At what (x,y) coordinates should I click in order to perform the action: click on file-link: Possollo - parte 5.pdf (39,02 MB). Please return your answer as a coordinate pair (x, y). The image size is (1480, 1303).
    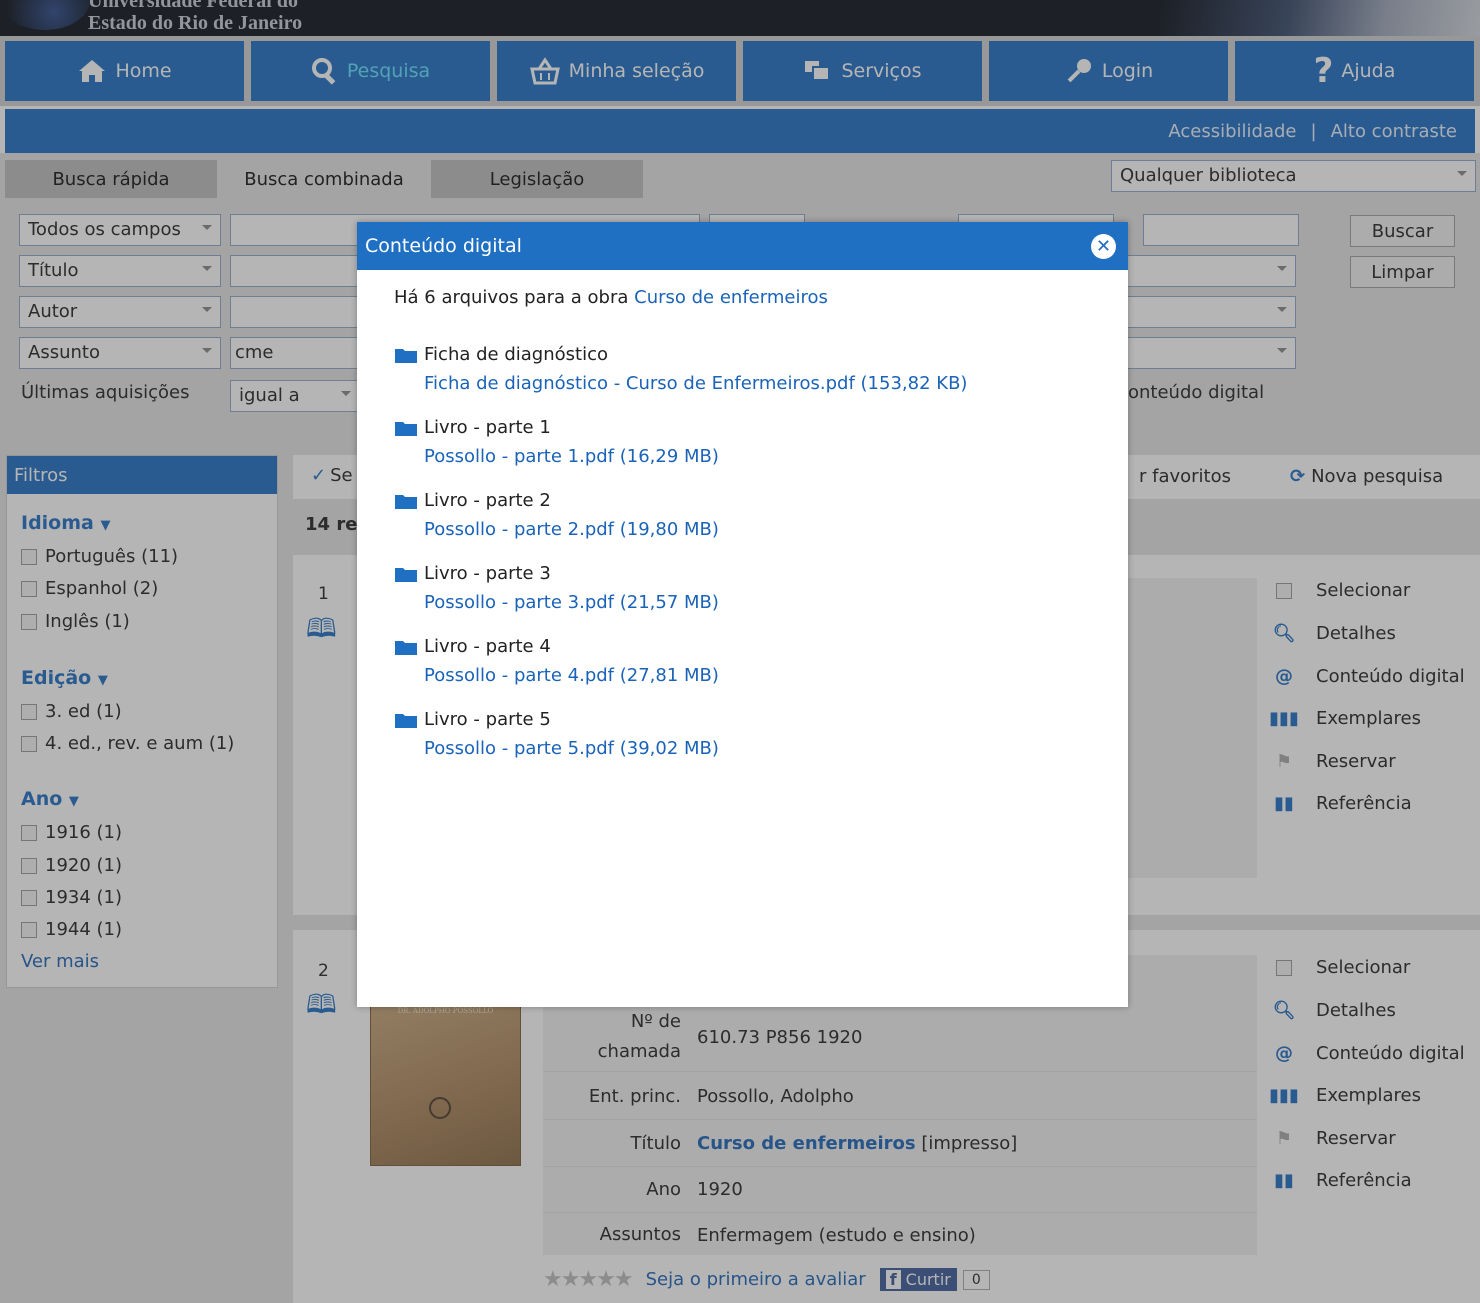
    Looking at the image, I should click on (571, 748).